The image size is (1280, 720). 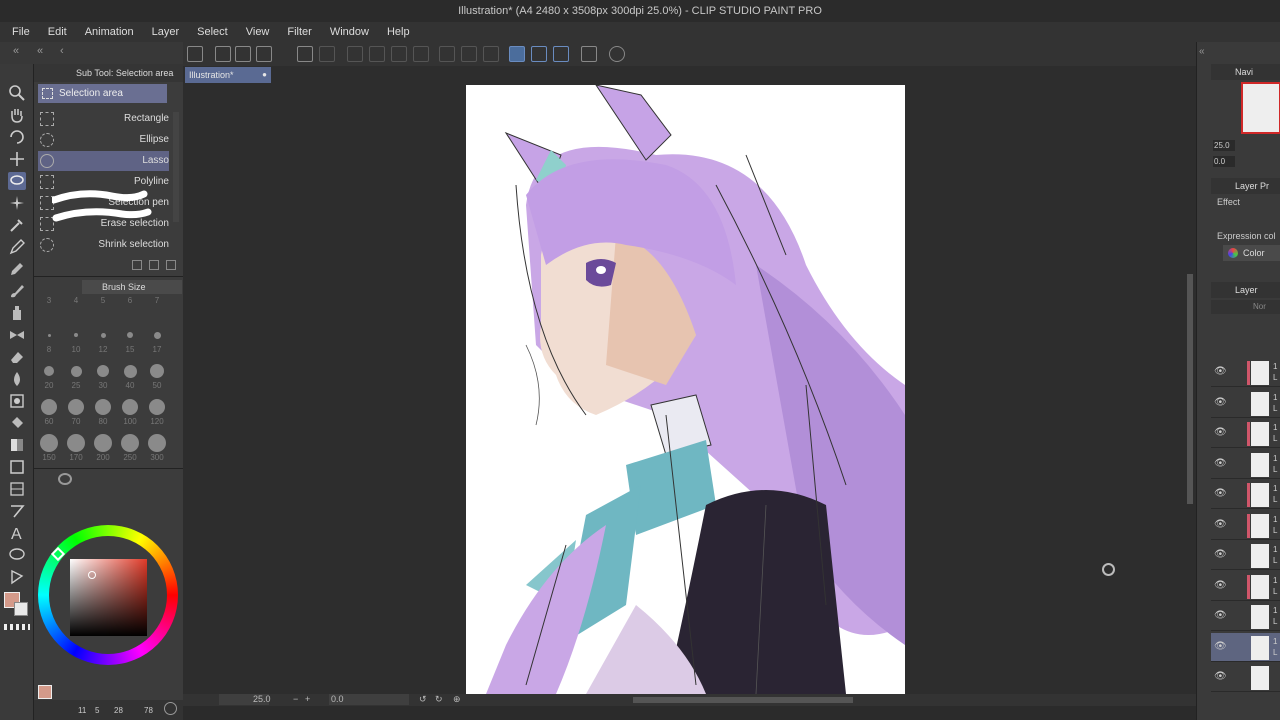 What do you see at coordinates (17, 203) in the screenshot?
I see `auto-select-icon` at bounding box center [17, 203].